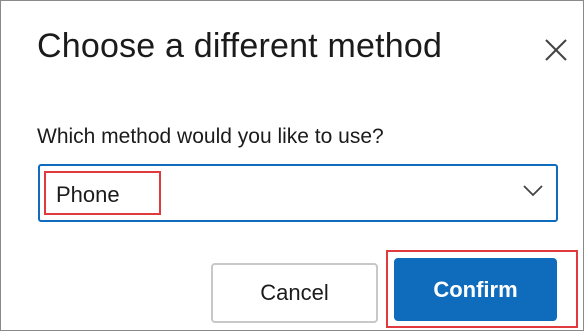 The width and height of the screenshot is (584, 331). I want to click on close-icon, so click(556, 50).